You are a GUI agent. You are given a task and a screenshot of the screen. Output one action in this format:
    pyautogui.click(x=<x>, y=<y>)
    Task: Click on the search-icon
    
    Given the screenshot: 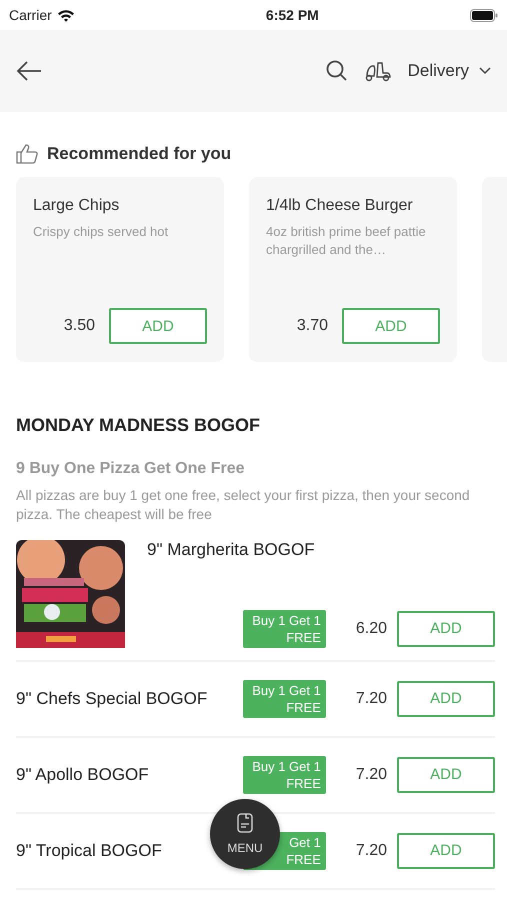 What is the action you would take?
    pyautogui.click(x=337, y=71)
    